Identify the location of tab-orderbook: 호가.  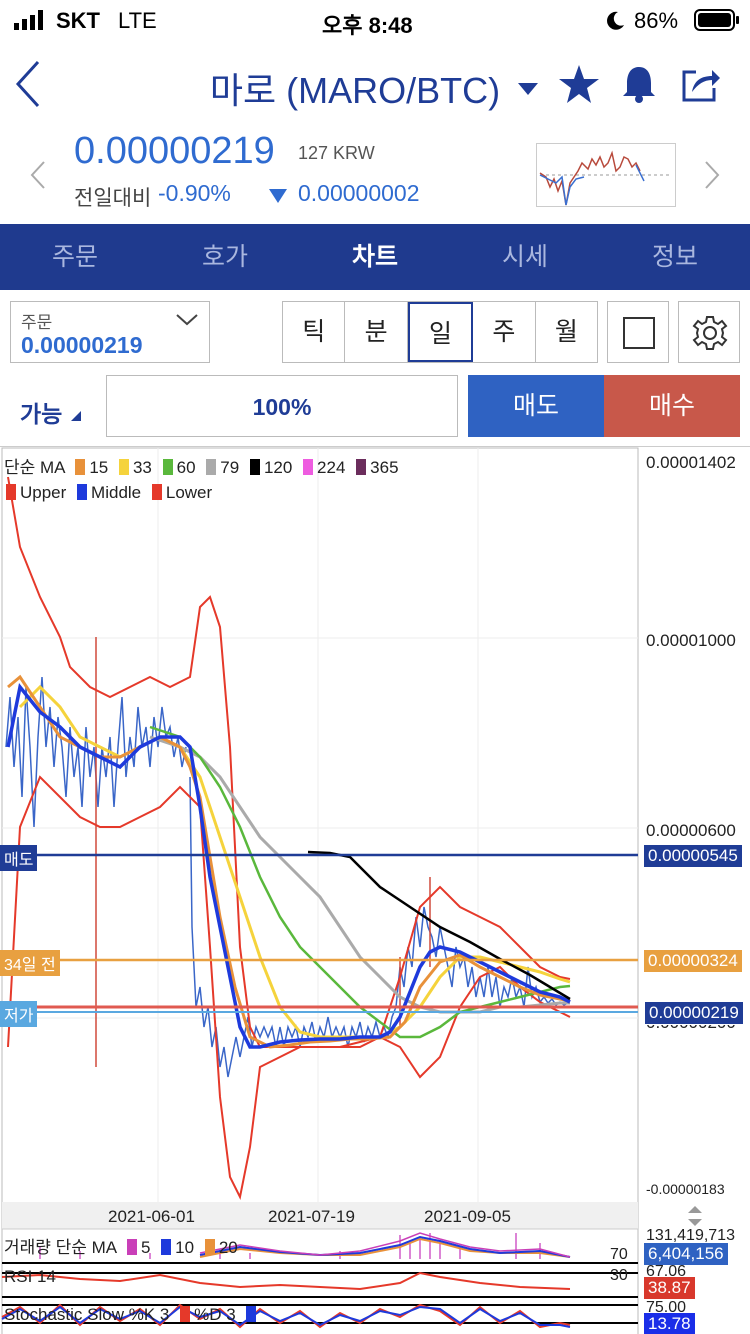
(225, 257).